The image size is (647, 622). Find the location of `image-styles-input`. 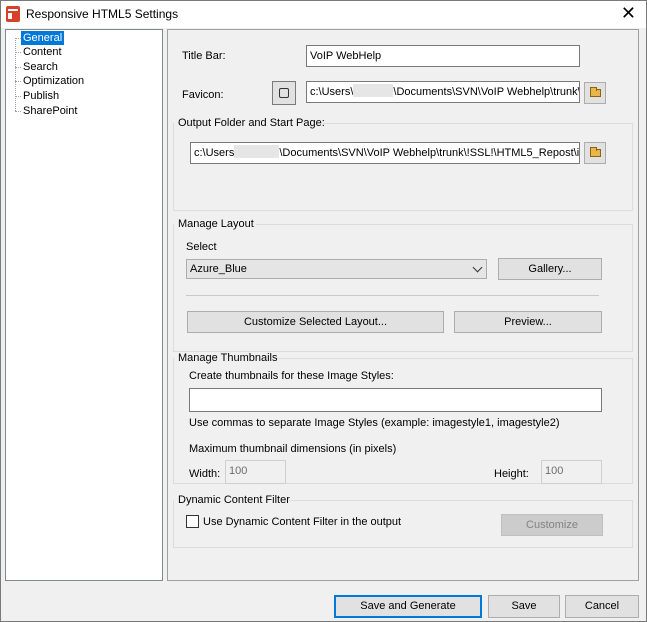

image-styles-input is located at coordinates (395, 400).